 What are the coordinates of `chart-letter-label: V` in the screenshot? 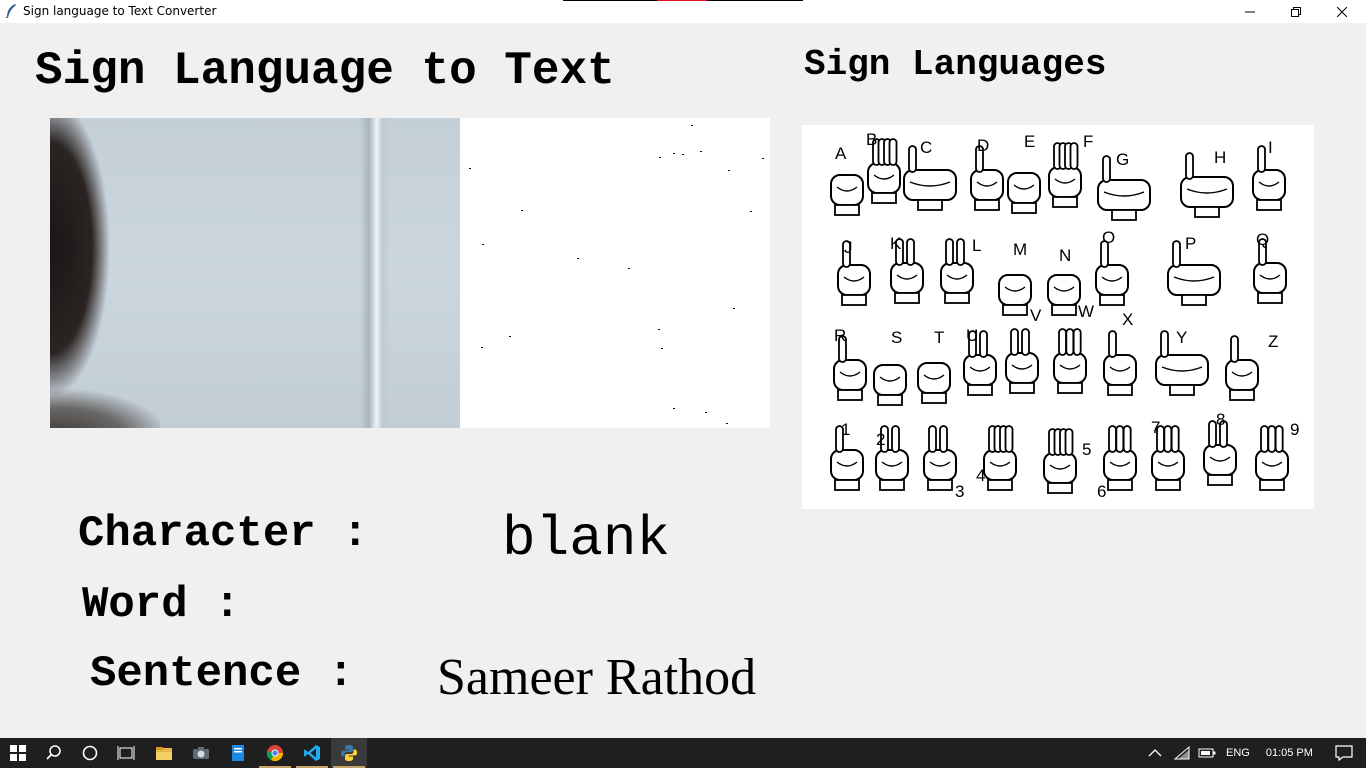 It's located at (1036, 315).